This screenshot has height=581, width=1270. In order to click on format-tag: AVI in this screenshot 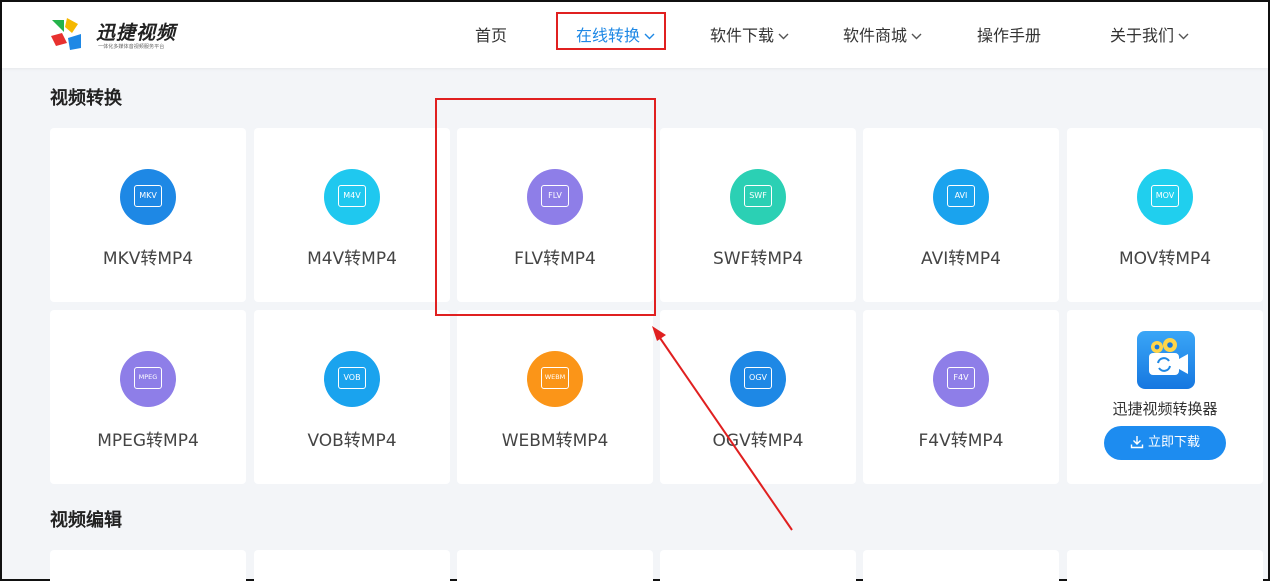, I will do `click(961, 196)`.